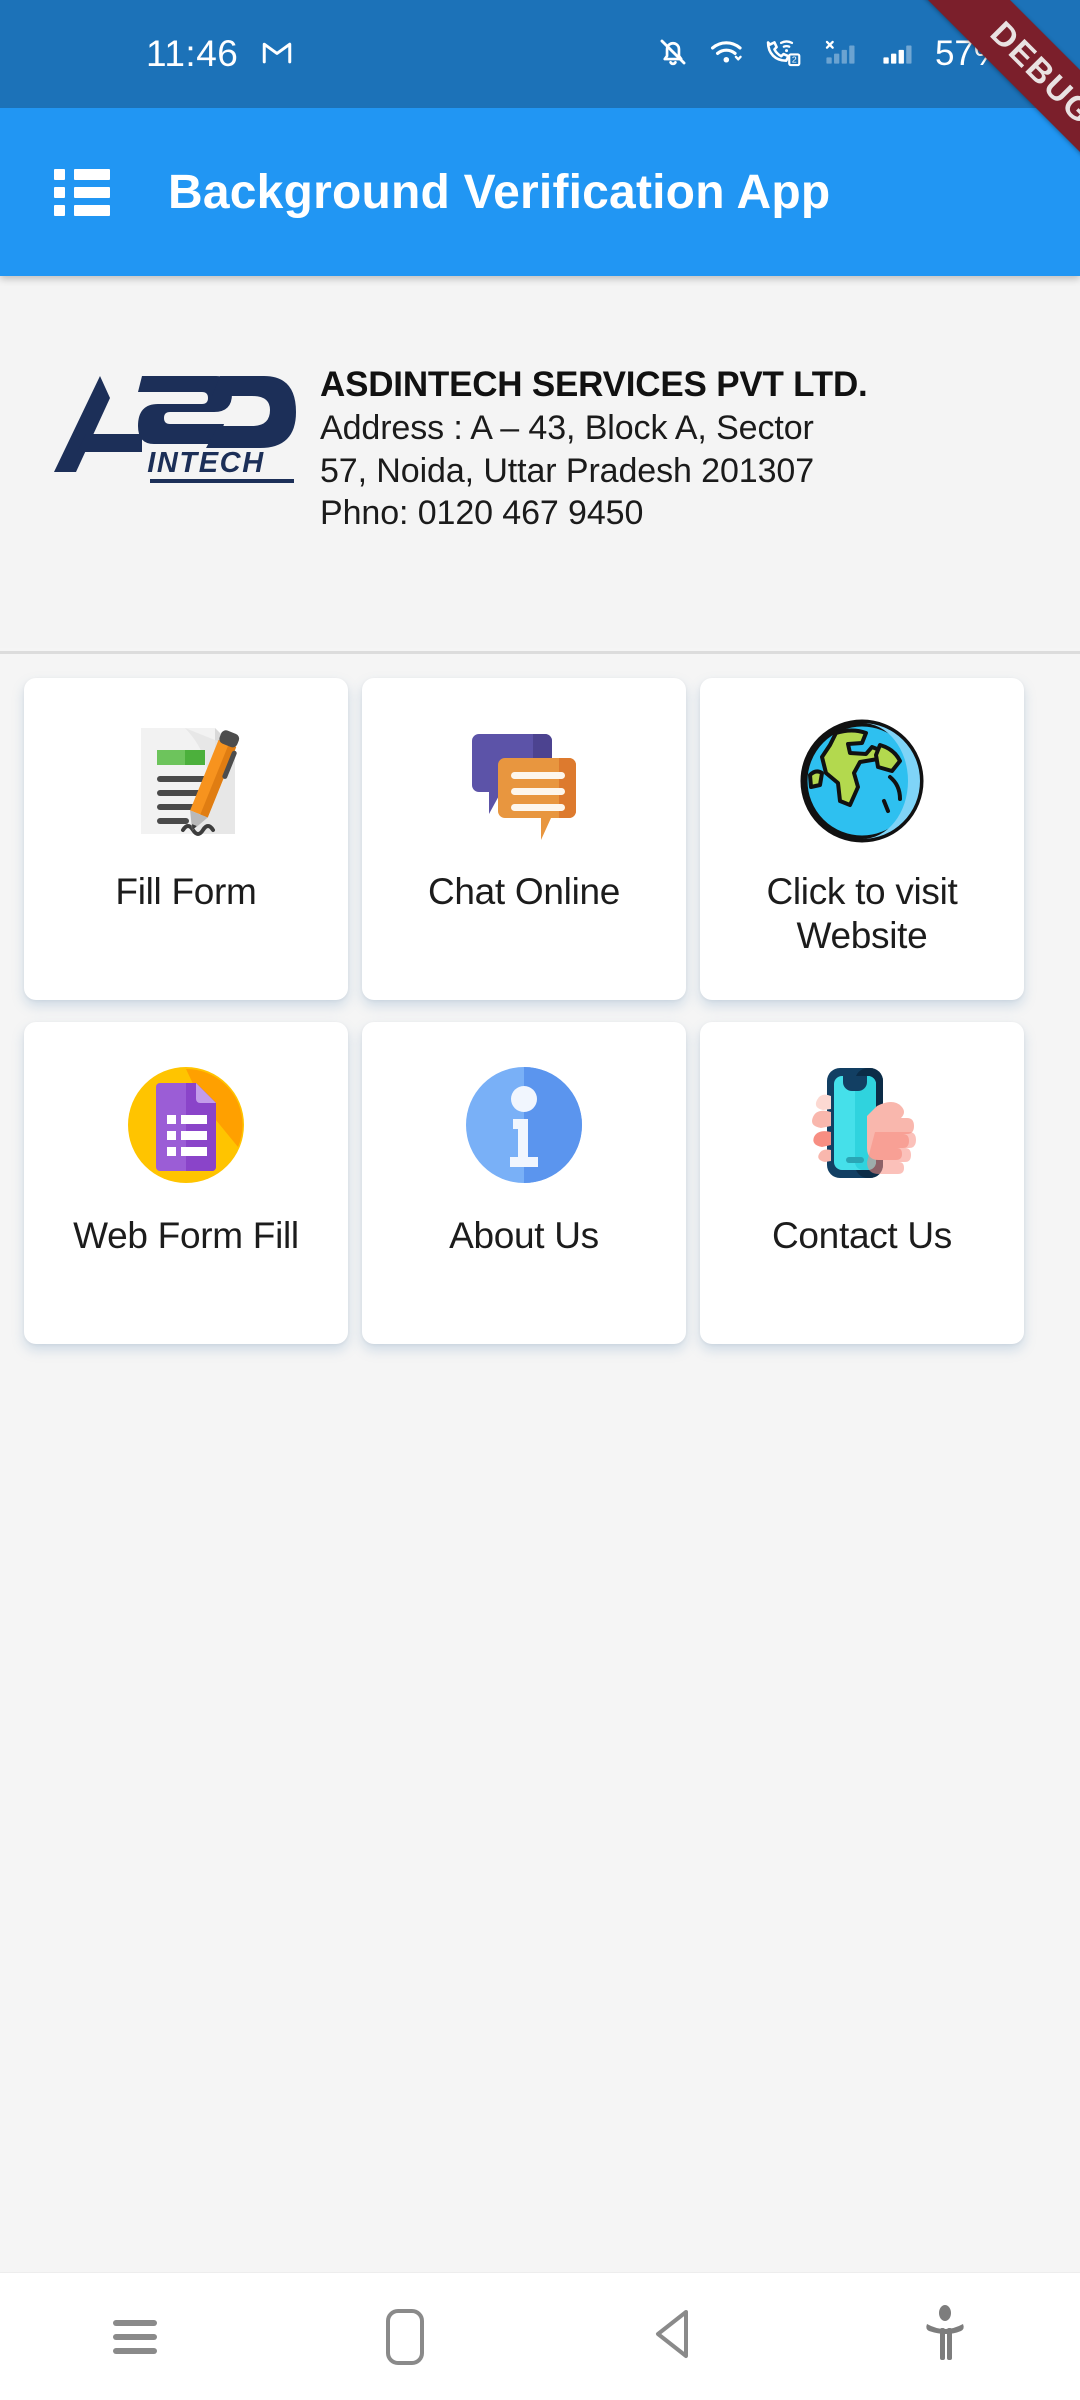  I want to click on recents-button, so click(135, 2336).